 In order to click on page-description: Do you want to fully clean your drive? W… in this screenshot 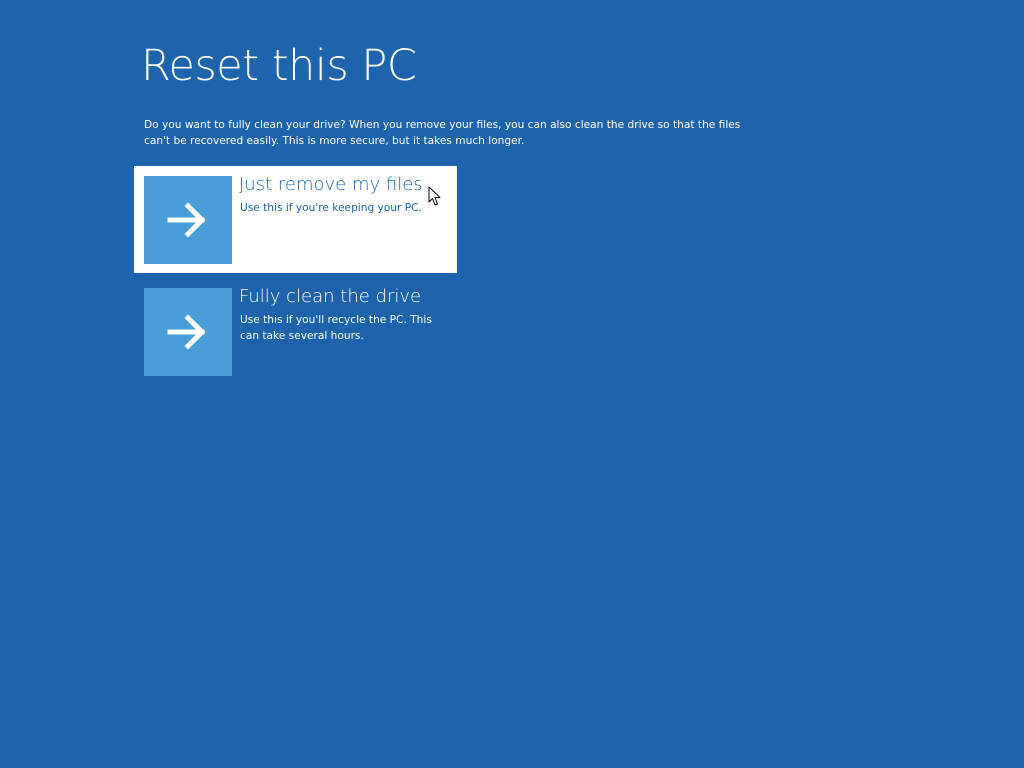, I will do `click(442, 133)`.